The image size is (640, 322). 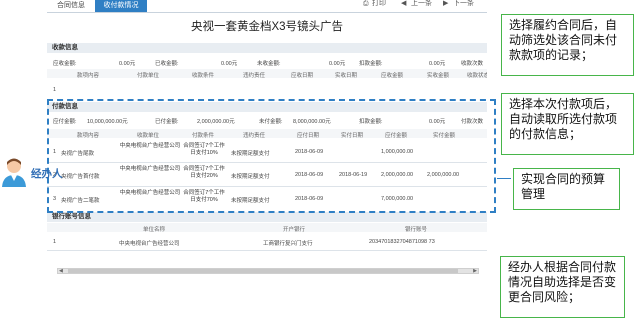 What do you see at coordinates (402, 242) in the screenshot?
I see `bank-account-cell: 2034701832704871098 73` at bounding box center [402, 242].